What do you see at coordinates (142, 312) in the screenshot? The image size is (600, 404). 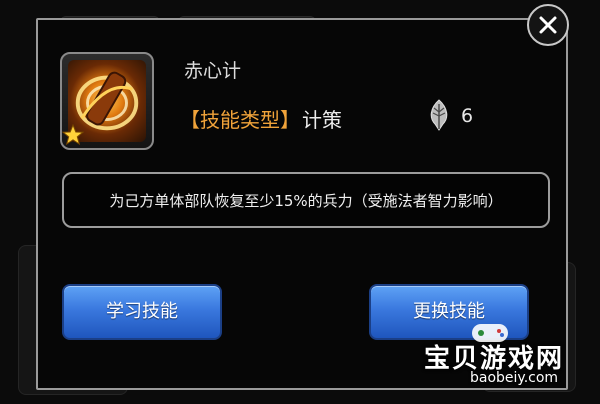 I see `learn-skill-button: 学习技能` at bounding box center [142, 312].